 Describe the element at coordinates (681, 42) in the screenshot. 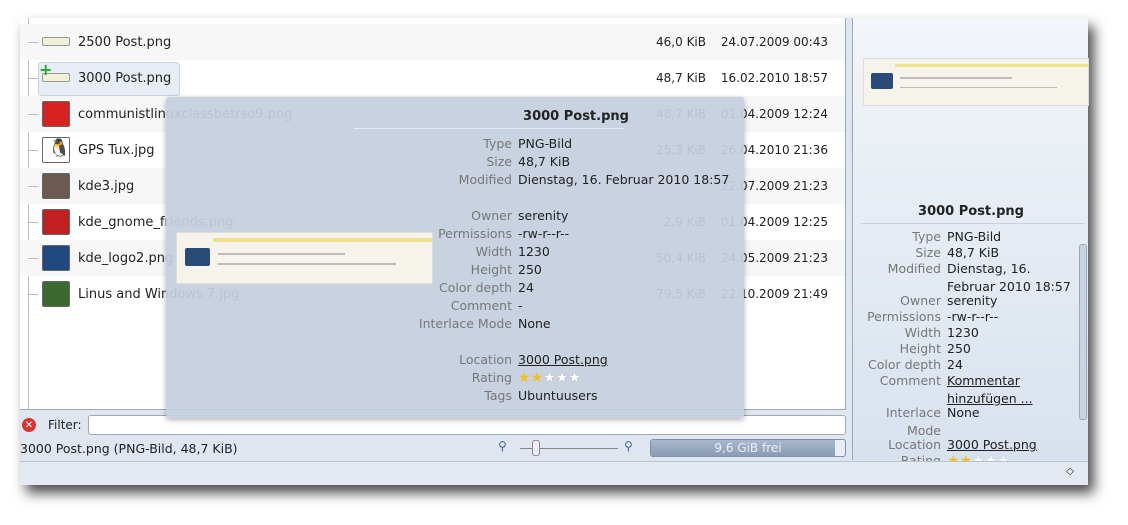

I see `file-size: 46,0 KiB` at that location.